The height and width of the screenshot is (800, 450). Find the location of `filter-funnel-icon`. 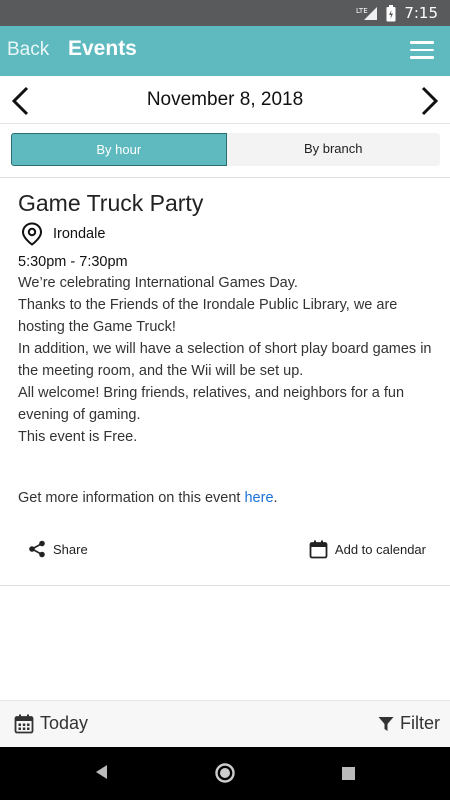

filter-funnel-icon is located at coordinates (386, 723).